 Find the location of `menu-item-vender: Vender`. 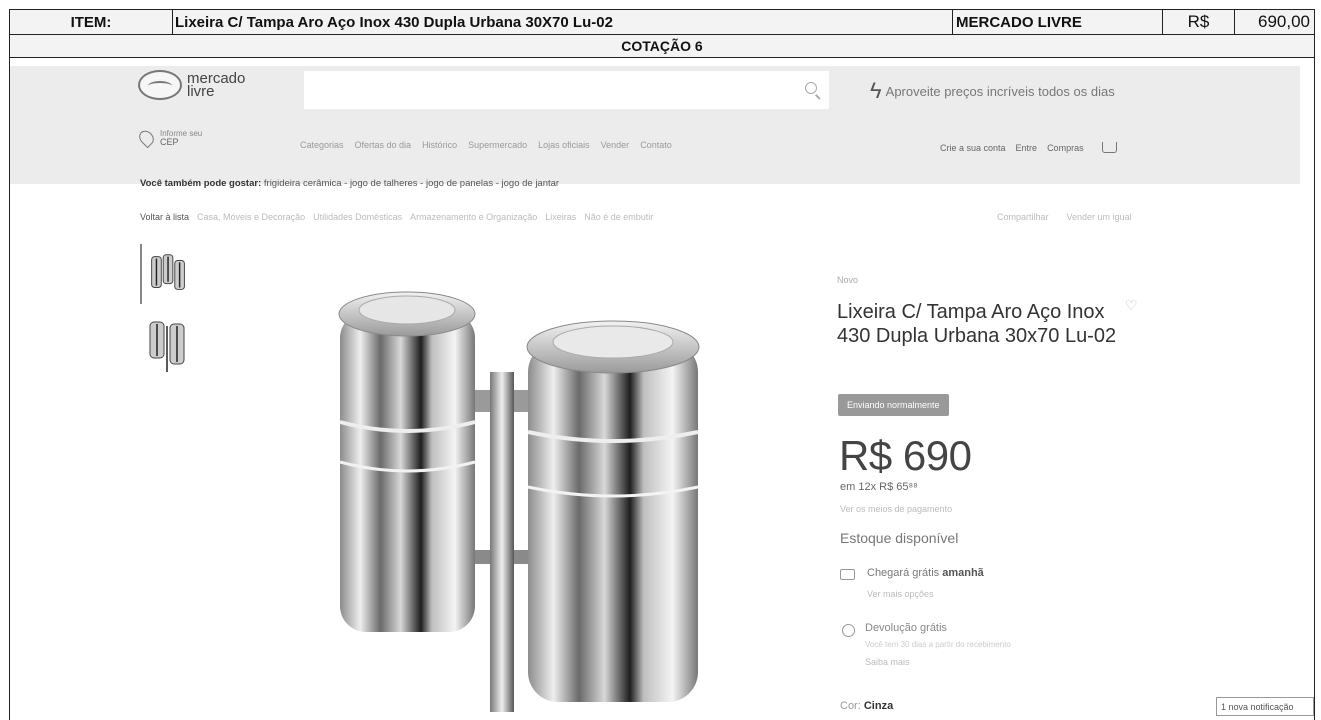

menu-item-vender: Vender is located at coordinates (615, 145).